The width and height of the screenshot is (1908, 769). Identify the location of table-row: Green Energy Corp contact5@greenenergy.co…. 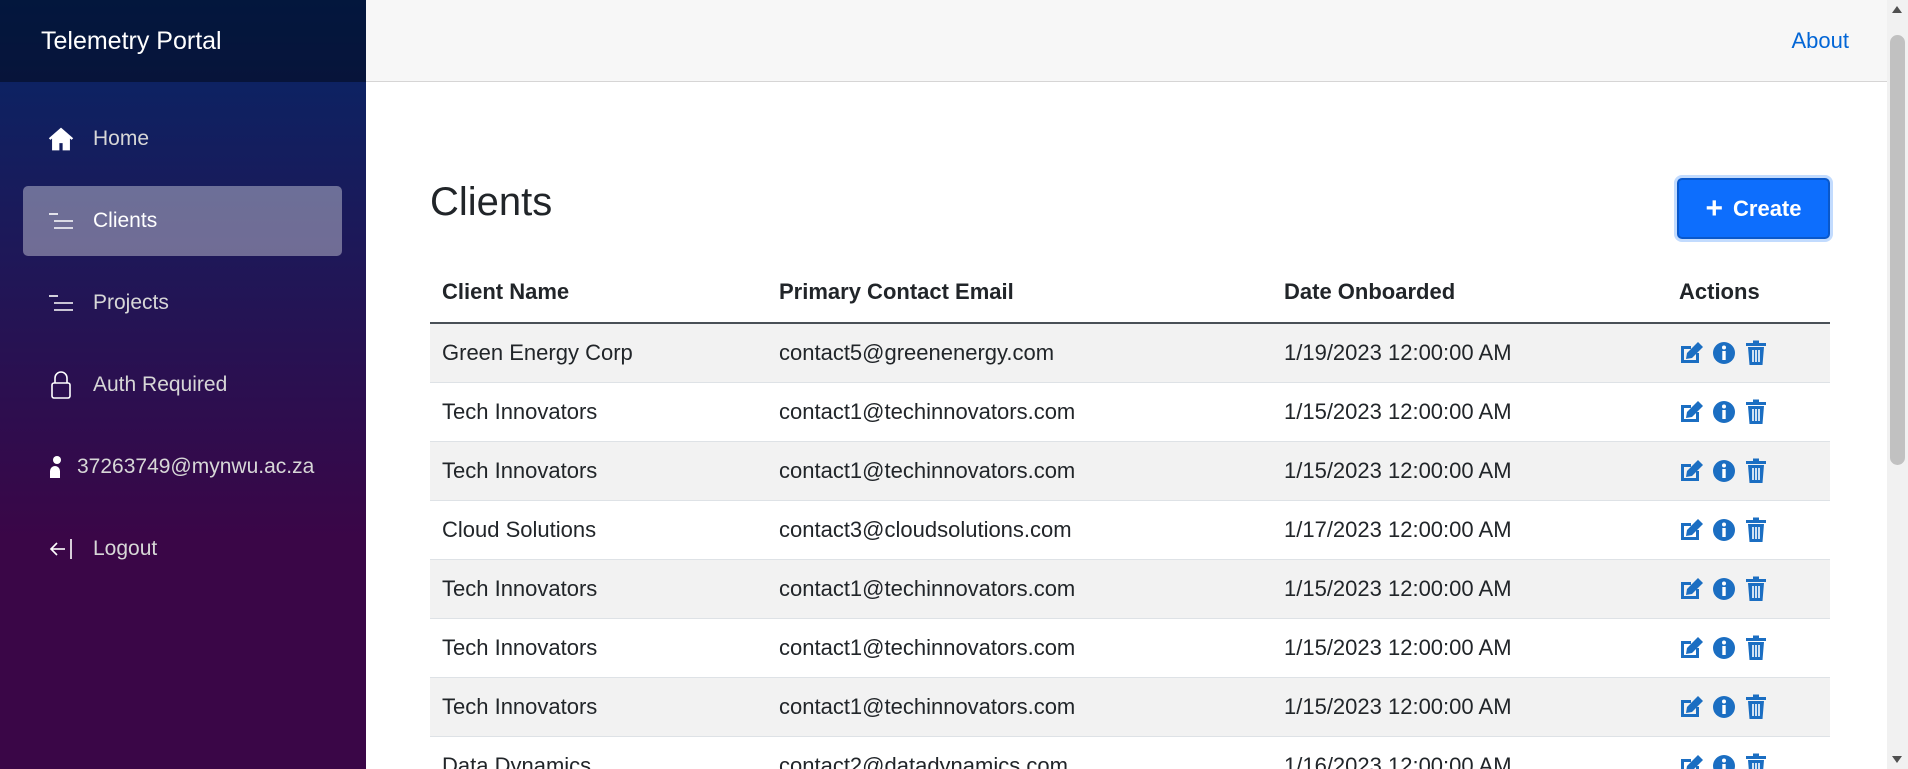
(1130, 353).